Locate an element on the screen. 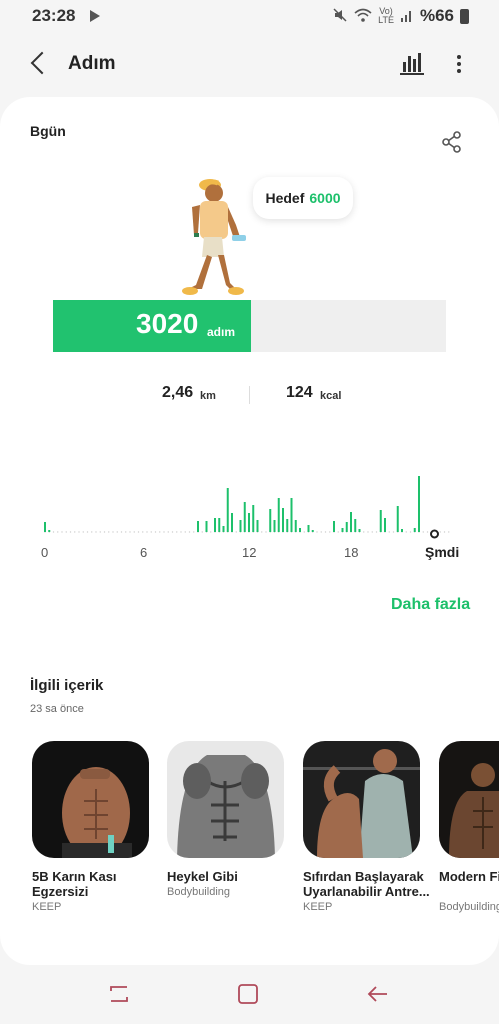 This screenshot has height=1024, width=499. steps-unit: adım is located at coordinates (221, 332).